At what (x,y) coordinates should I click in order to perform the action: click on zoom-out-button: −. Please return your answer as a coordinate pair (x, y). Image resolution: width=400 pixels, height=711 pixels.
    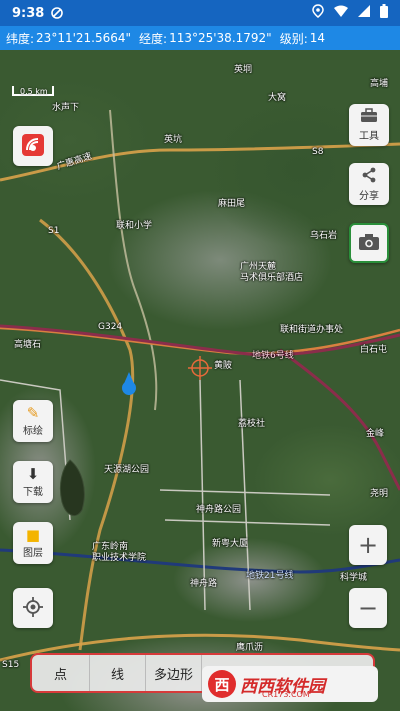
    Looking at the image, I should click on (368, 608).